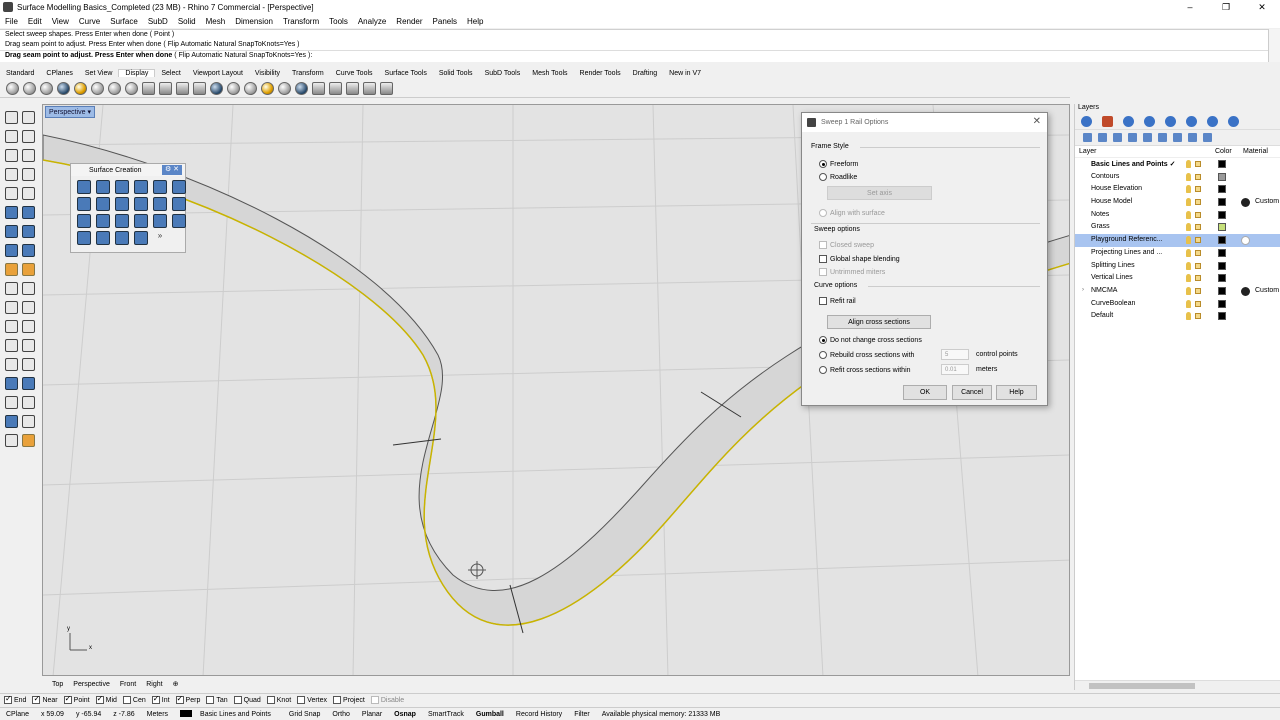 The image size is (1280, 720). Describe the element at coordinates (278, 700) in the screenshot. I see `osnap-knot-checkbox: Knot` at that location.